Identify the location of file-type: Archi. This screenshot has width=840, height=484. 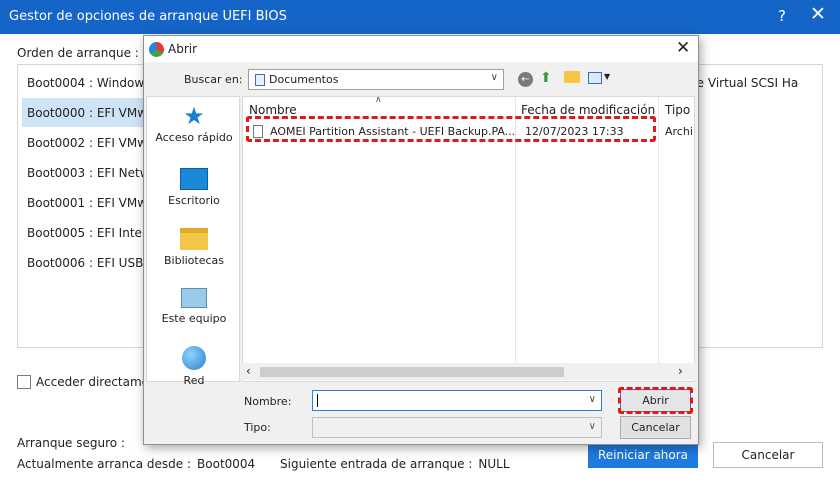
(679, 131).